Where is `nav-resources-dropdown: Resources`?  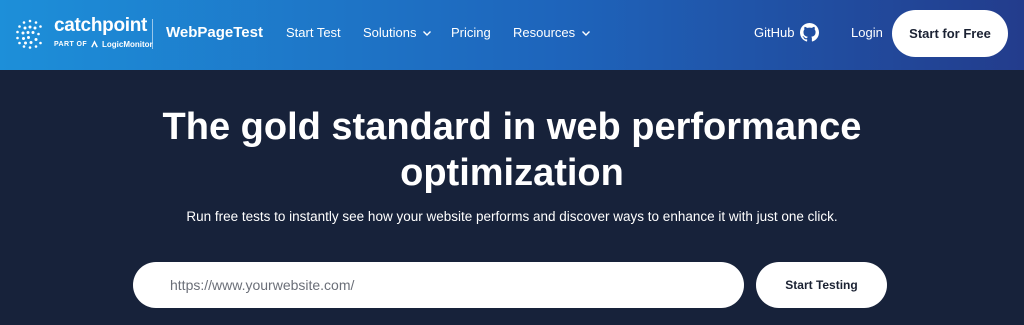
nav-resources-dropdown: Resources is located at coordinates (552, 32).